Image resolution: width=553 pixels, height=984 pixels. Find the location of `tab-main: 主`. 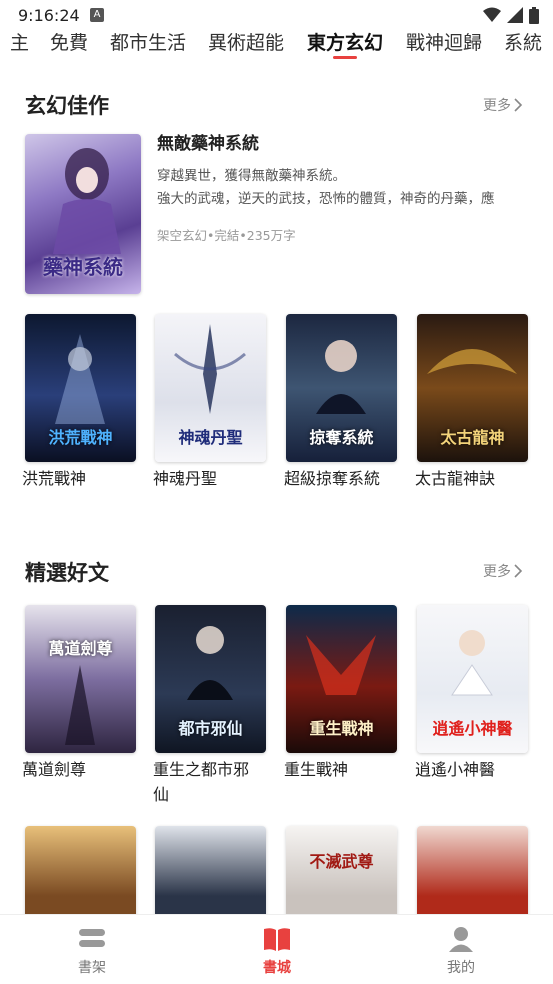

tab-main: 主 is located at coordinates (19, 46).